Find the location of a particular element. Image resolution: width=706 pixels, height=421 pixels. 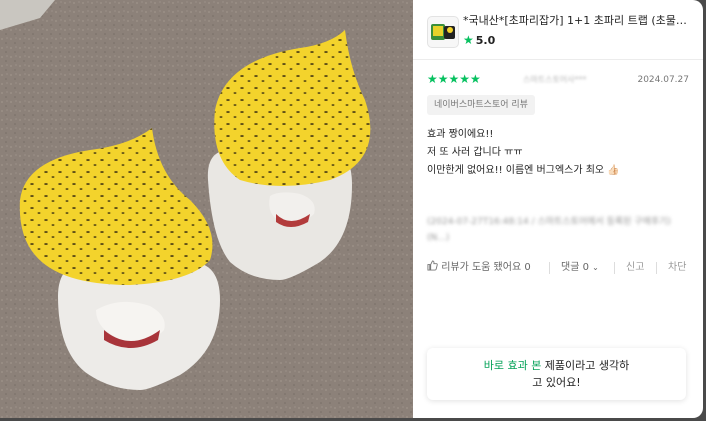

review-summary-card: 바로 효과 본 제품이라고 생각하 고 있어요! is located at coordinates (556, 374).